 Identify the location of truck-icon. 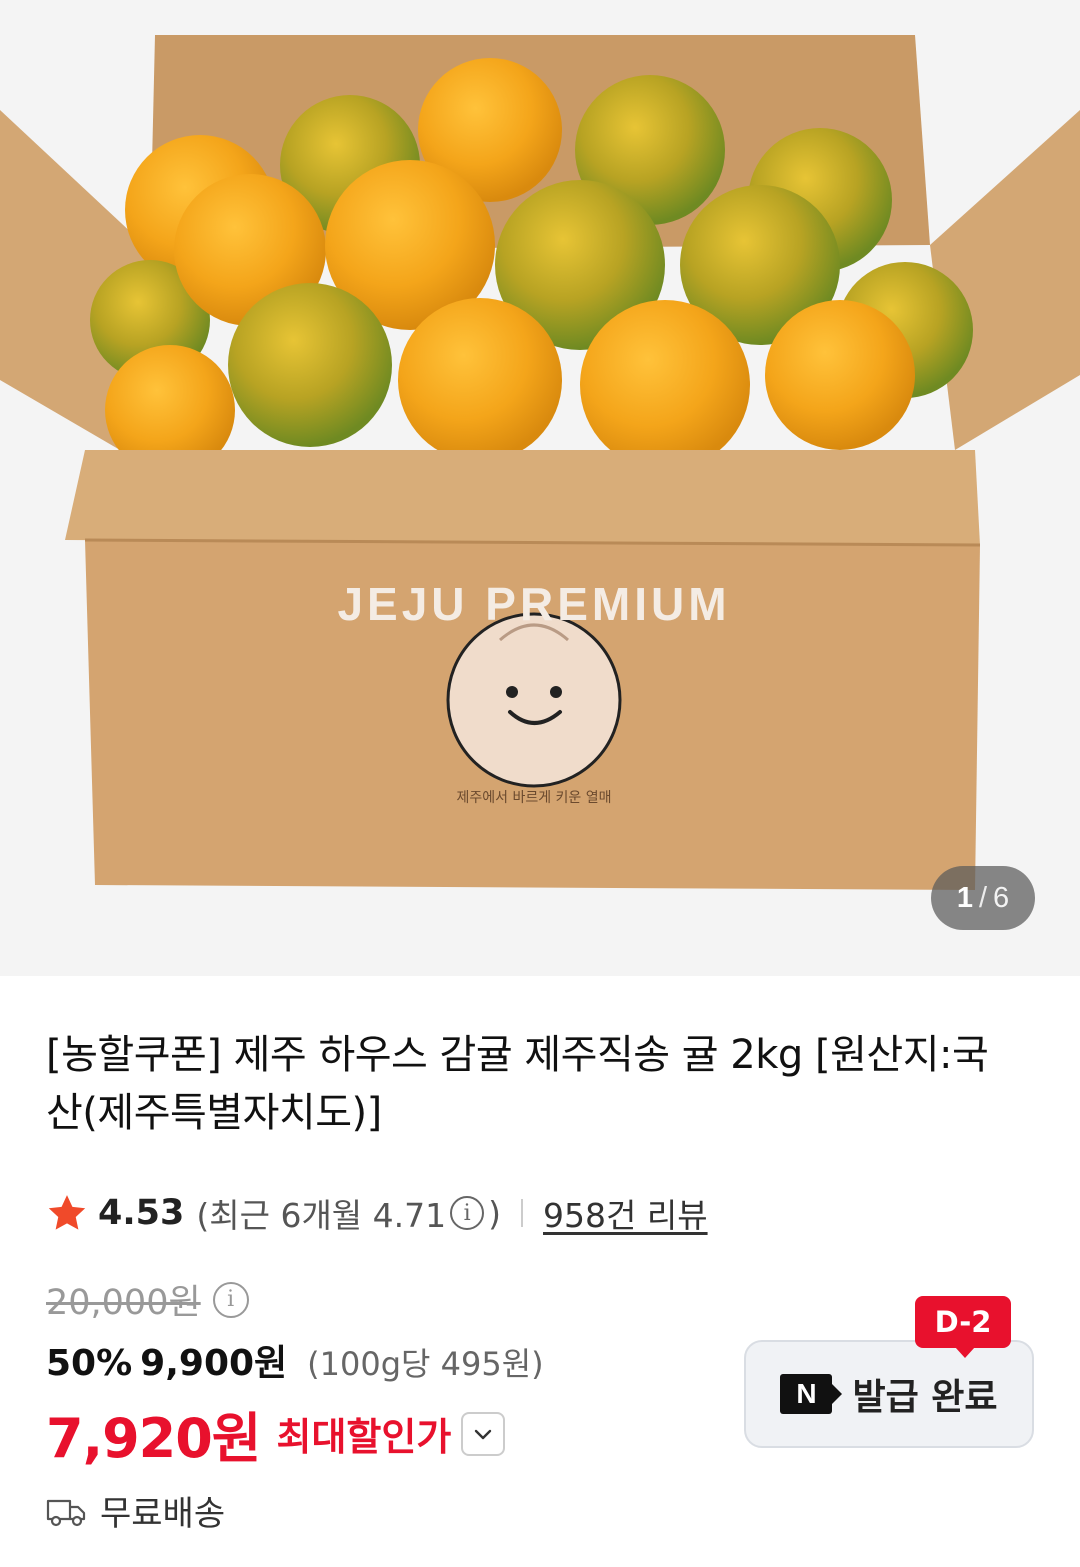
(66, 1512).